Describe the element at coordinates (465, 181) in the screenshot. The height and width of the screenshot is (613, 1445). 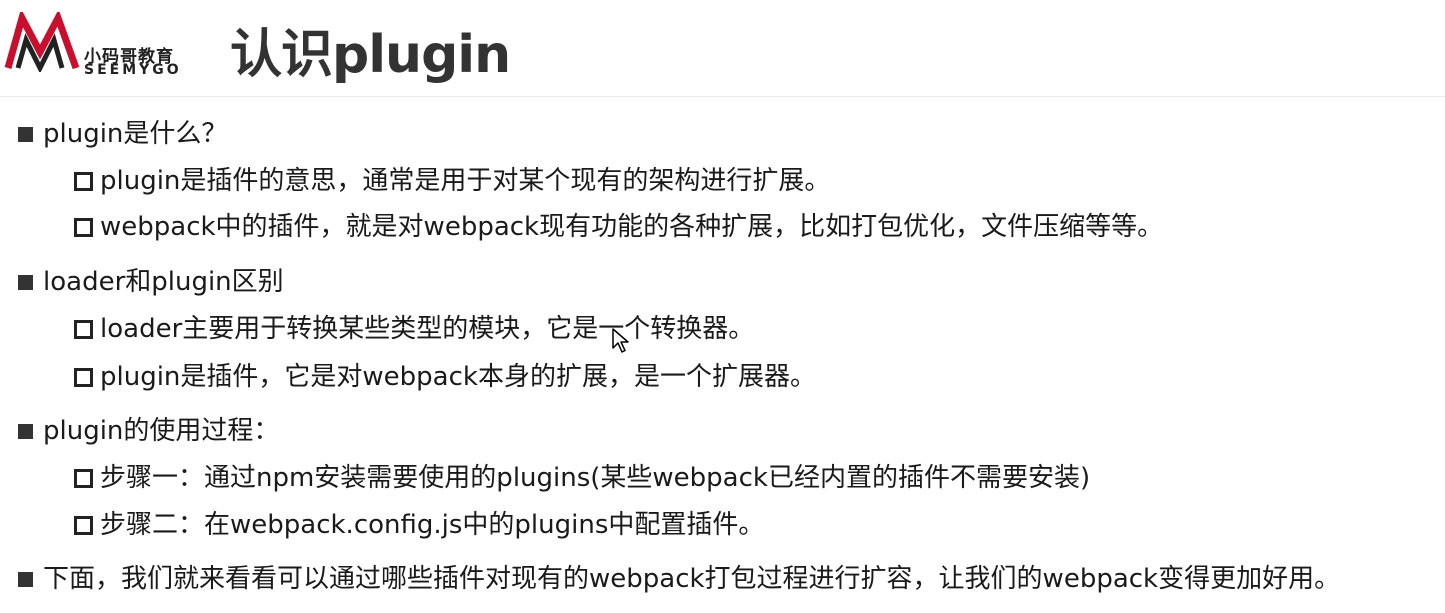
I see `list-item-text: plugin是插件的意思，通常是用于对某个现有的架构进行扩展。` at that location.